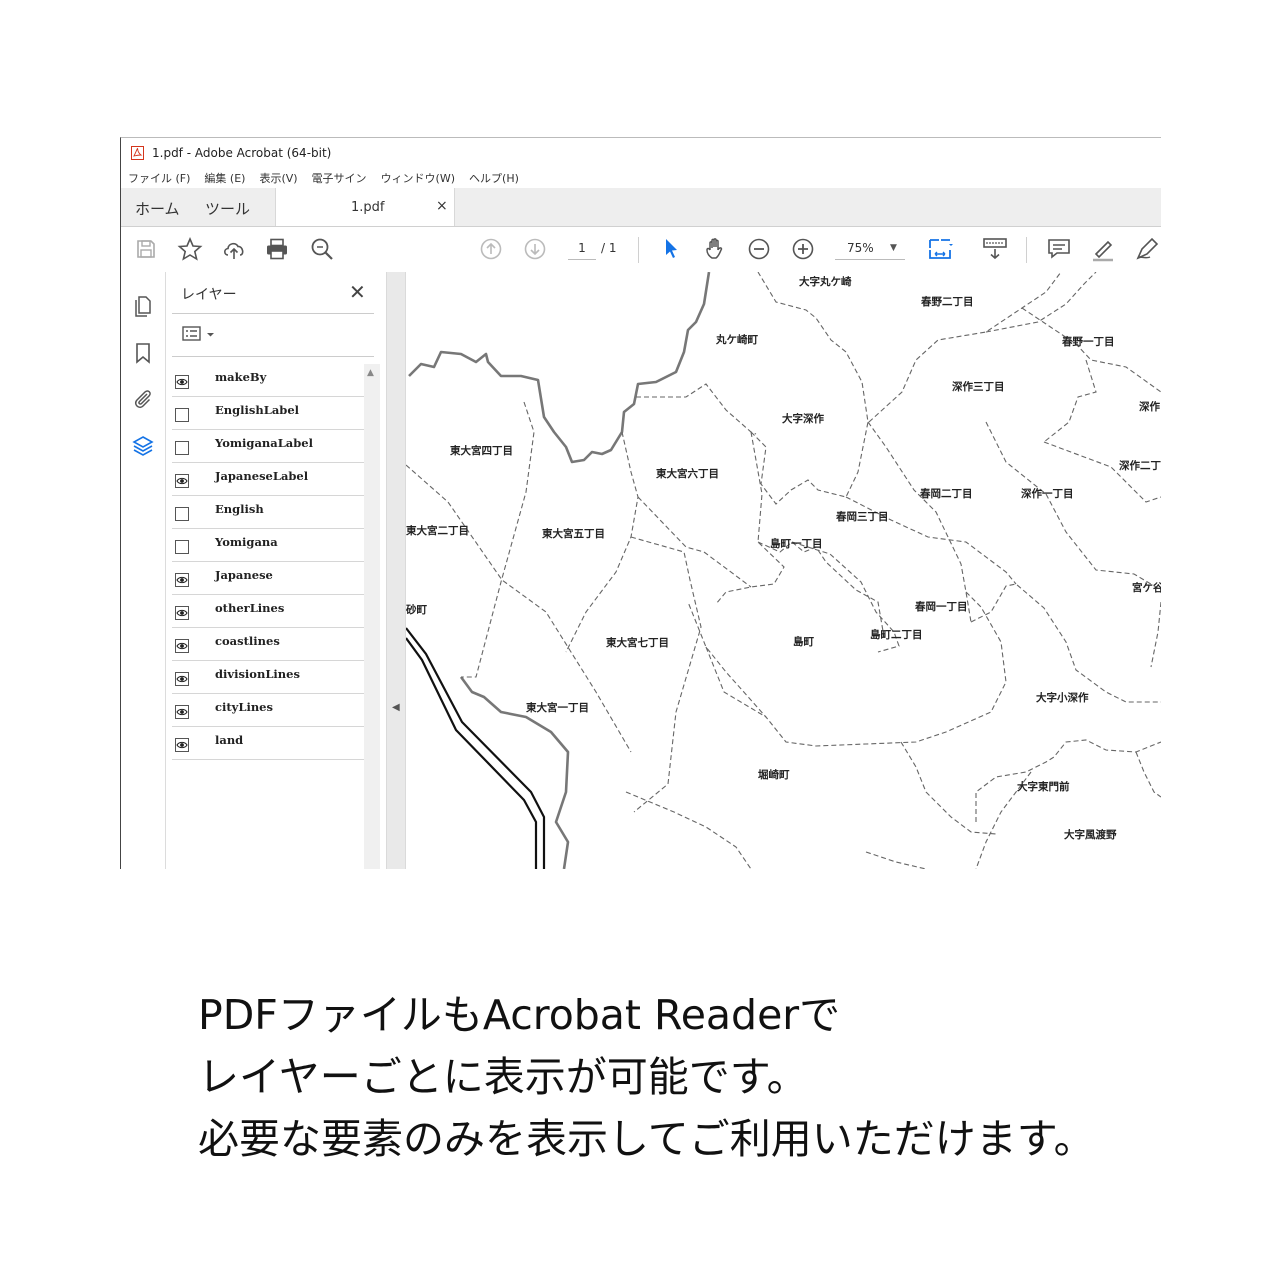 This screenshot has width=1280, height=1280. What do you see at coordinates (1062, 698) in the screenshot?
I see `map-label: 大字小深作` at bounding box center [1062, 698].